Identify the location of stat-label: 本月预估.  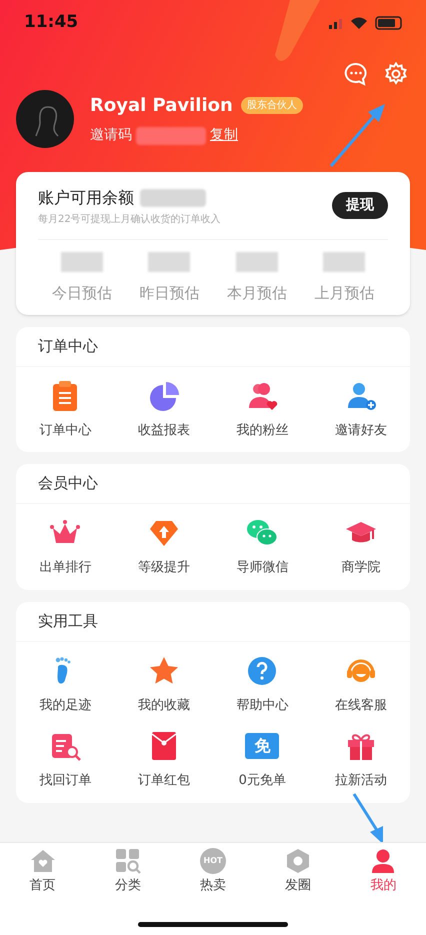
(256, 293).